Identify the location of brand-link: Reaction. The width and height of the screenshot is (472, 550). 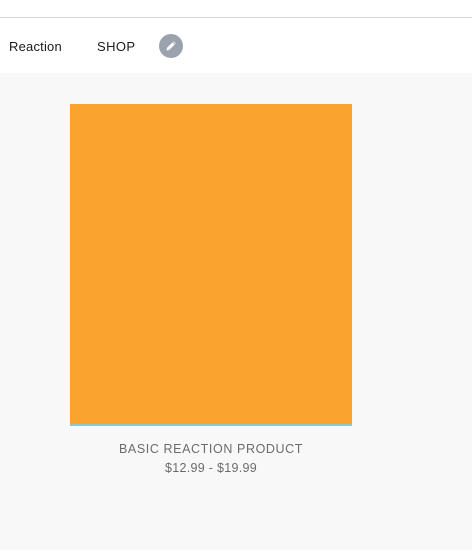
(35, 46).